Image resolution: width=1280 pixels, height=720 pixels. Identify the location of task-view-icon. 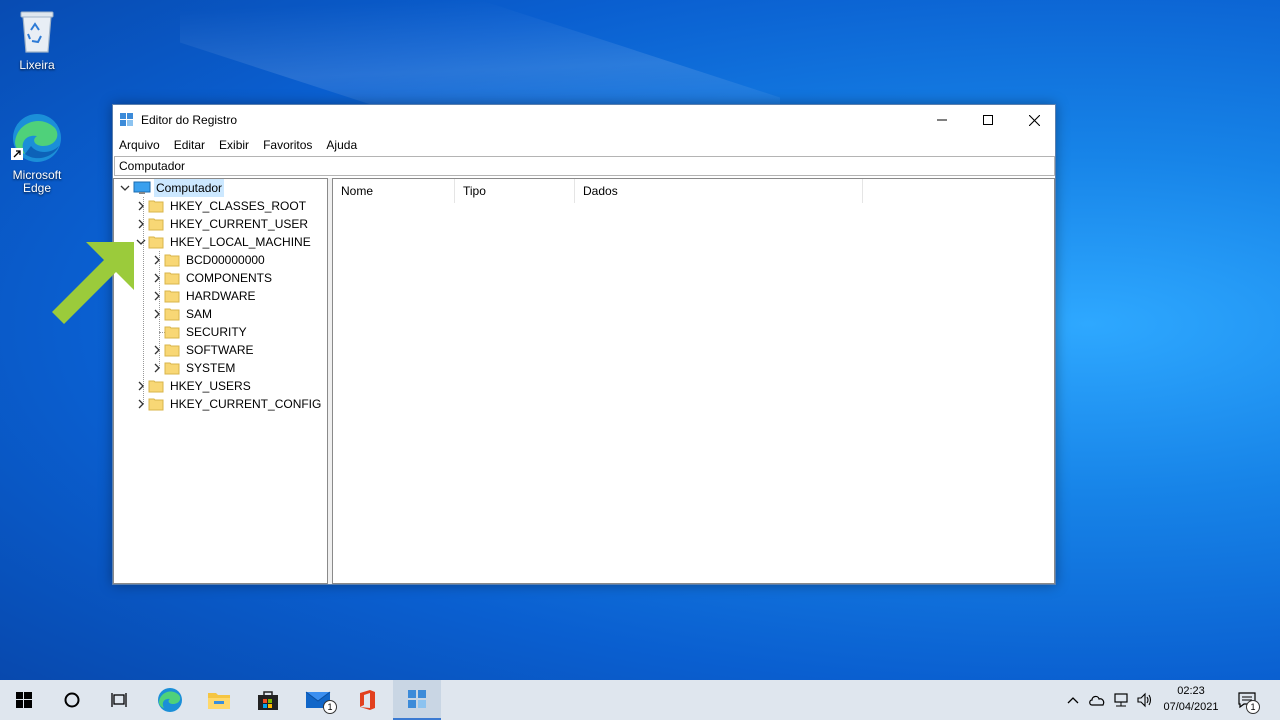
(119, 700).